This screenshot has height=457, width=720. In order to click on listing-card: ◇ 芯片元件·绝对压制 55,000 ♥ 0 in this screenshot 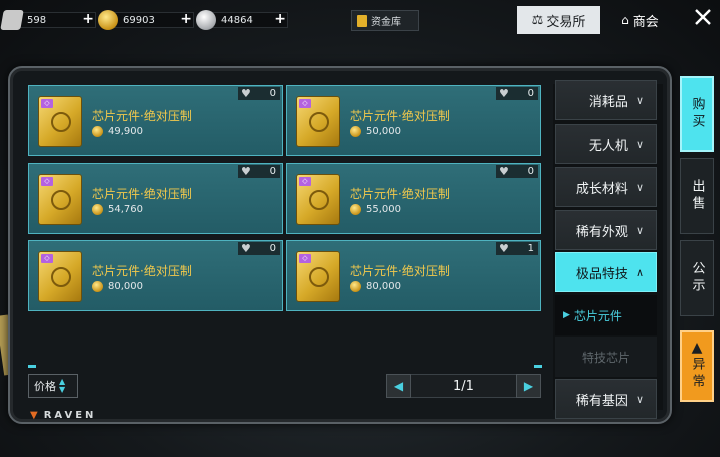, I will do `click(413, 198)`.